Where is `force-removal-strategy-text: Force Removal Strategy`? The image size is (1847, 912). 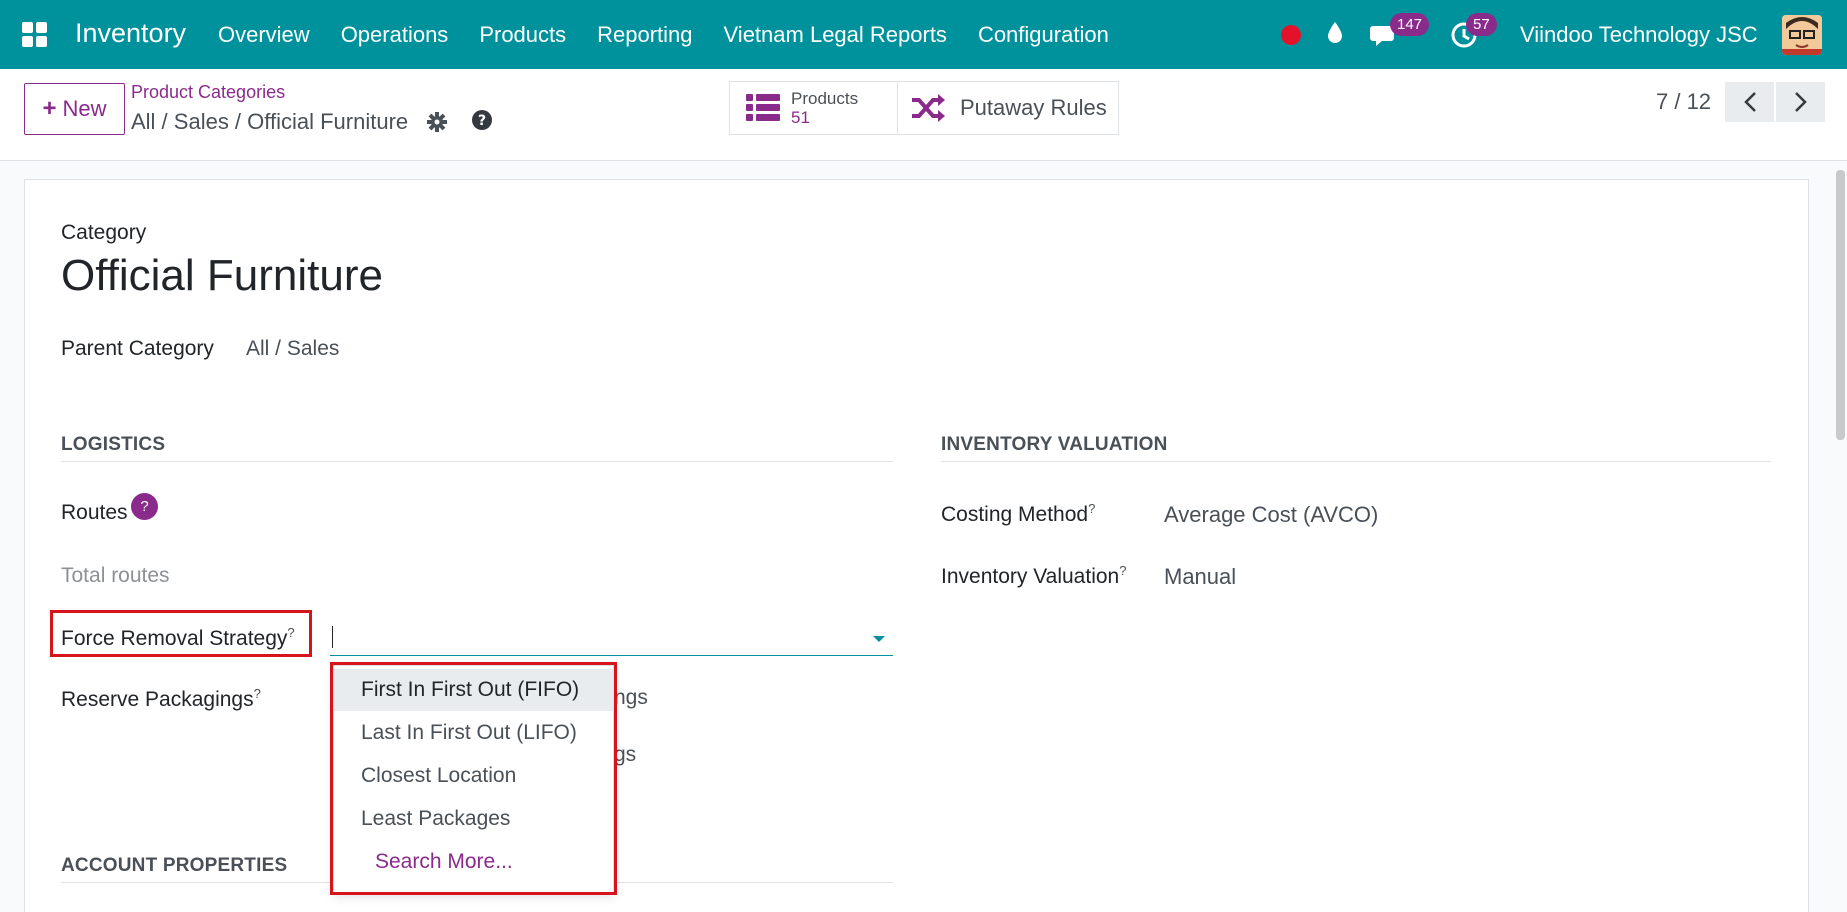 force-removal-strategy-text: Force Removal Strategy is located at coordinates (174, 638).